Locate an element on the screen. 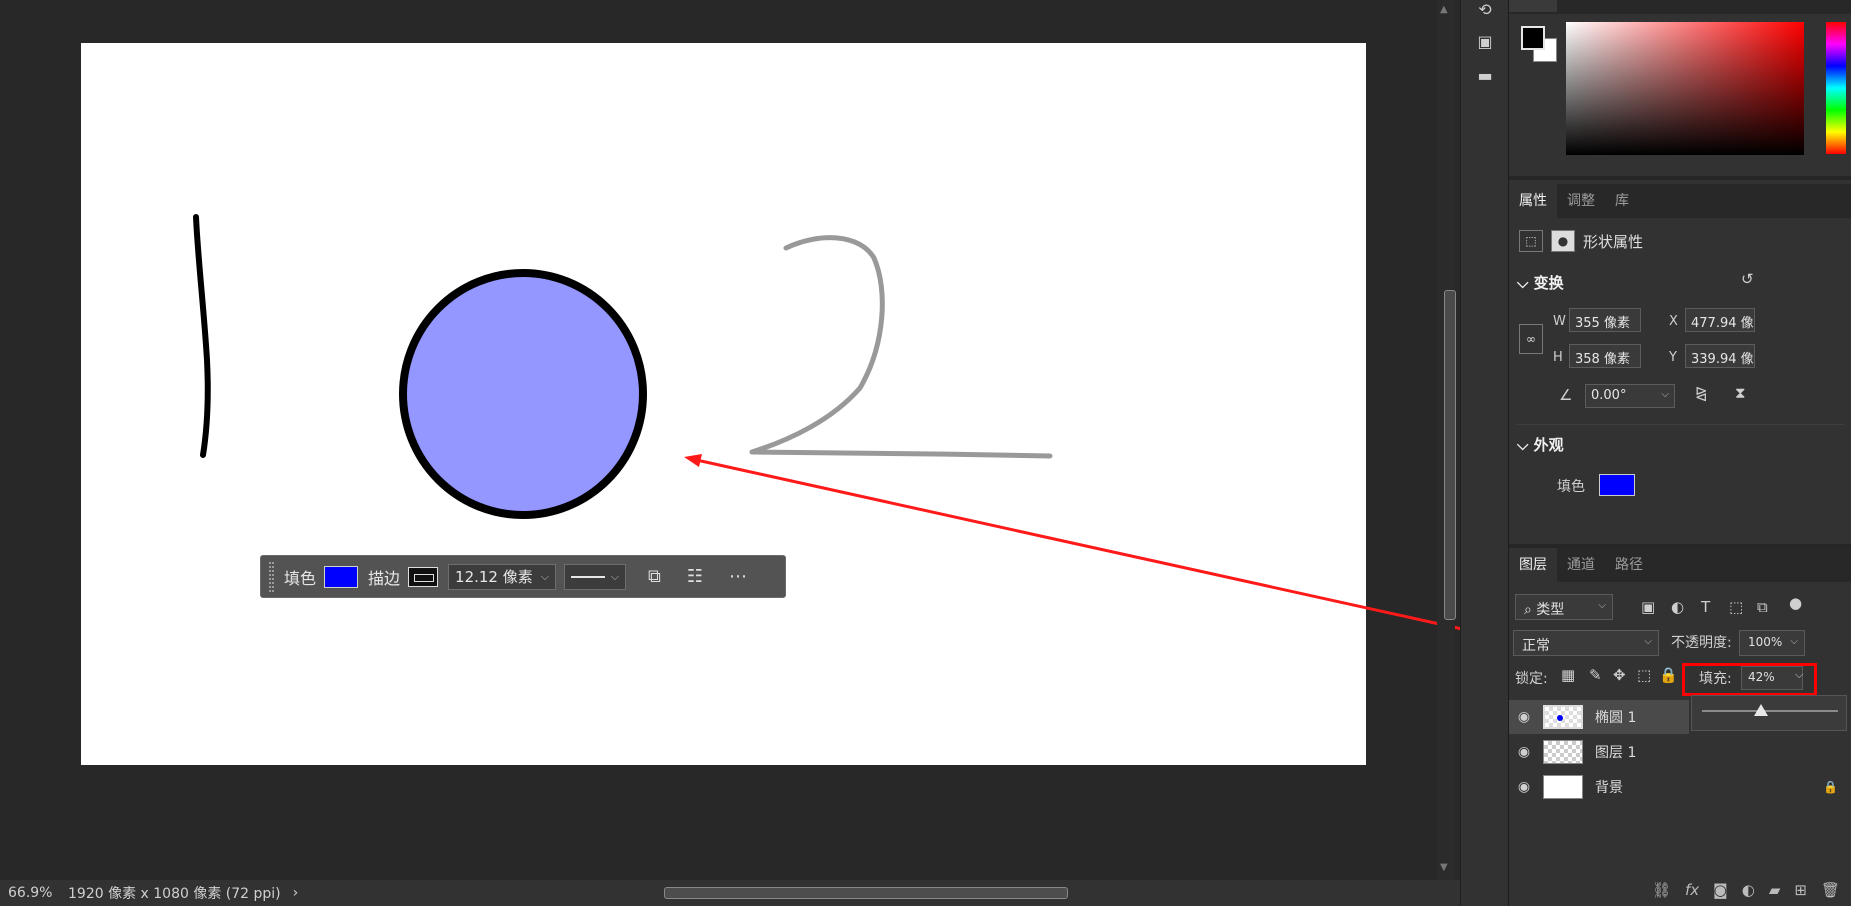 This screenshot has width=1851, height=906. width-field: 355 像素 is located at coordinates (1605, 320).